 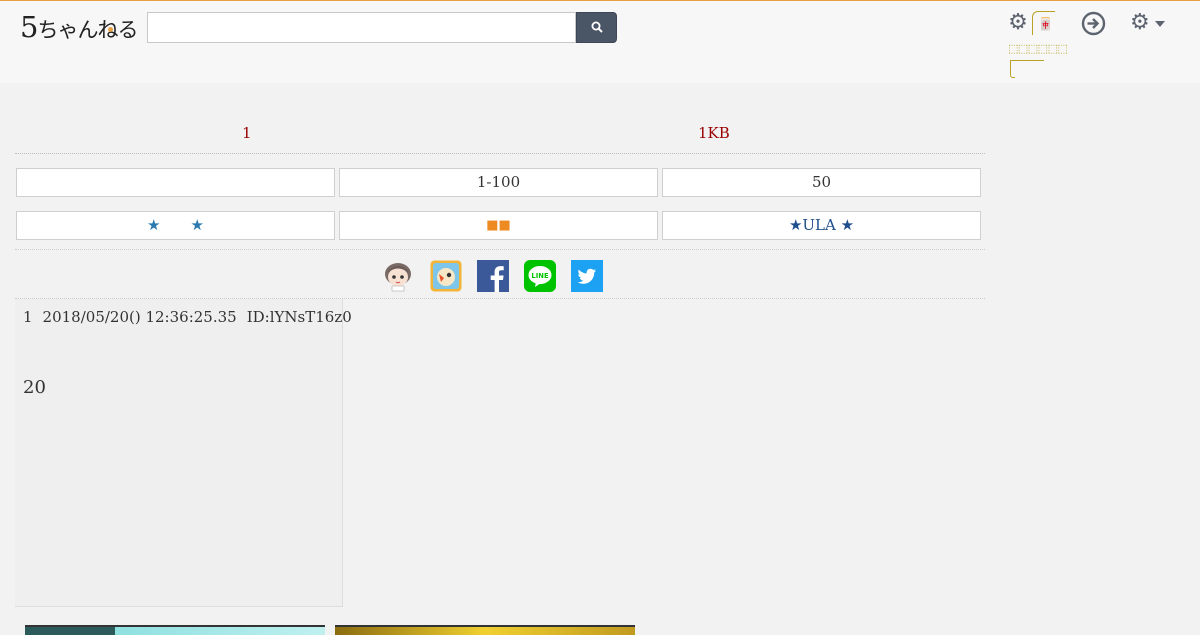 What do you see at coordinates (398, 276) in the screenshot?
I see `mascot-icon` at bounding box center [398, 276].